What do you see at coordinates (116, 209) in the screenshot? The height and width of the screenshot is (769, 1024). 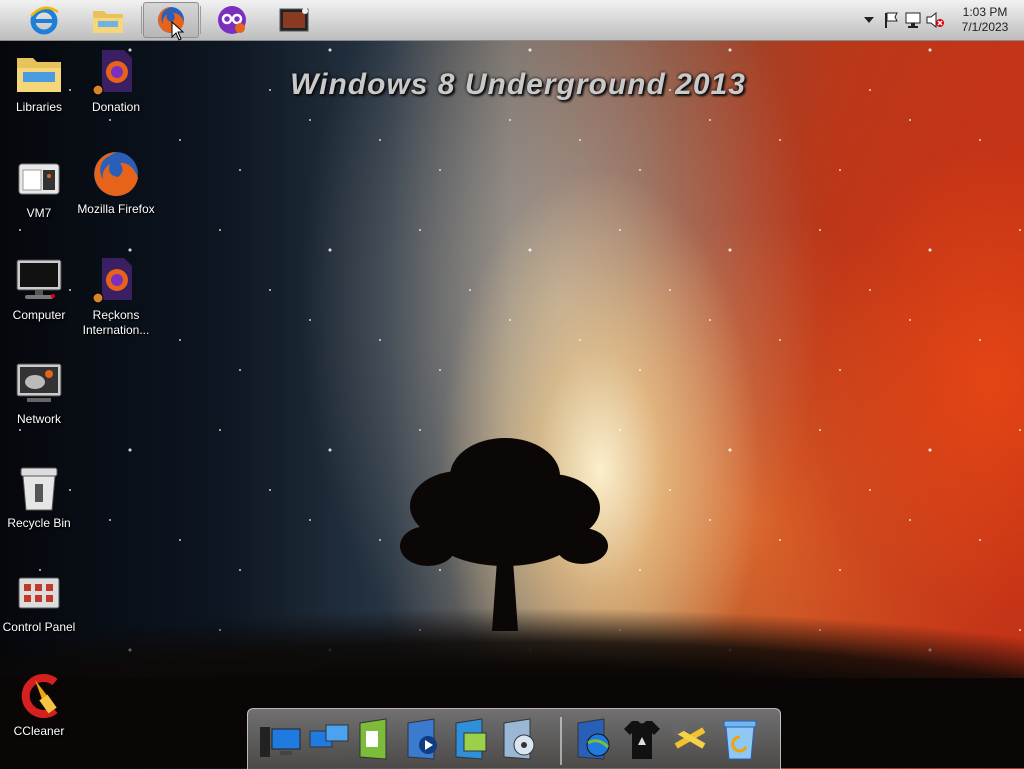 I see `desktop-icon-label: Mozilla Firefox` at bounding box center [116, 209].